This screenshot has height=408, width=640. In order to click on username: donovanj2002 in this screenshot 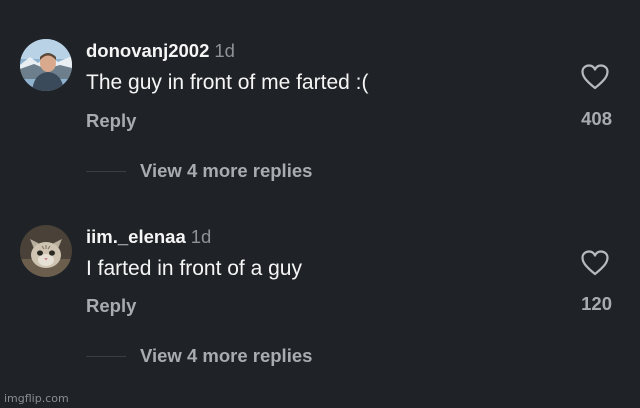, I will do `click(147, 50)`.